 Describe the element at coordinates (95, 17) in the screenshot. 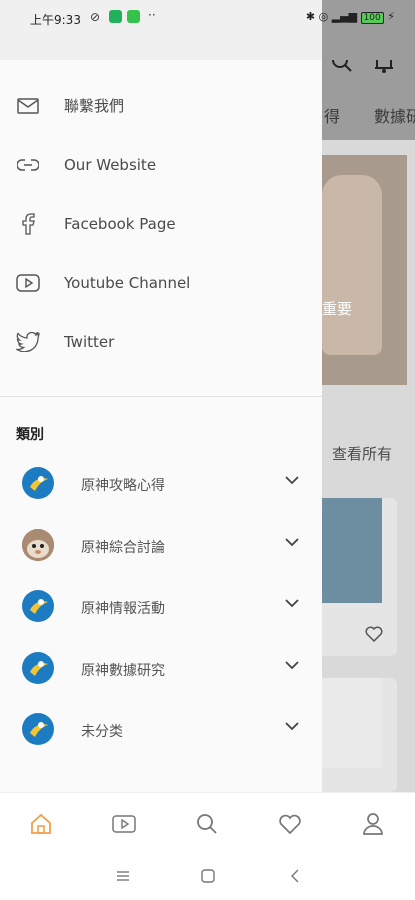

I see `notification-mute-icon: ⊘` at that location.